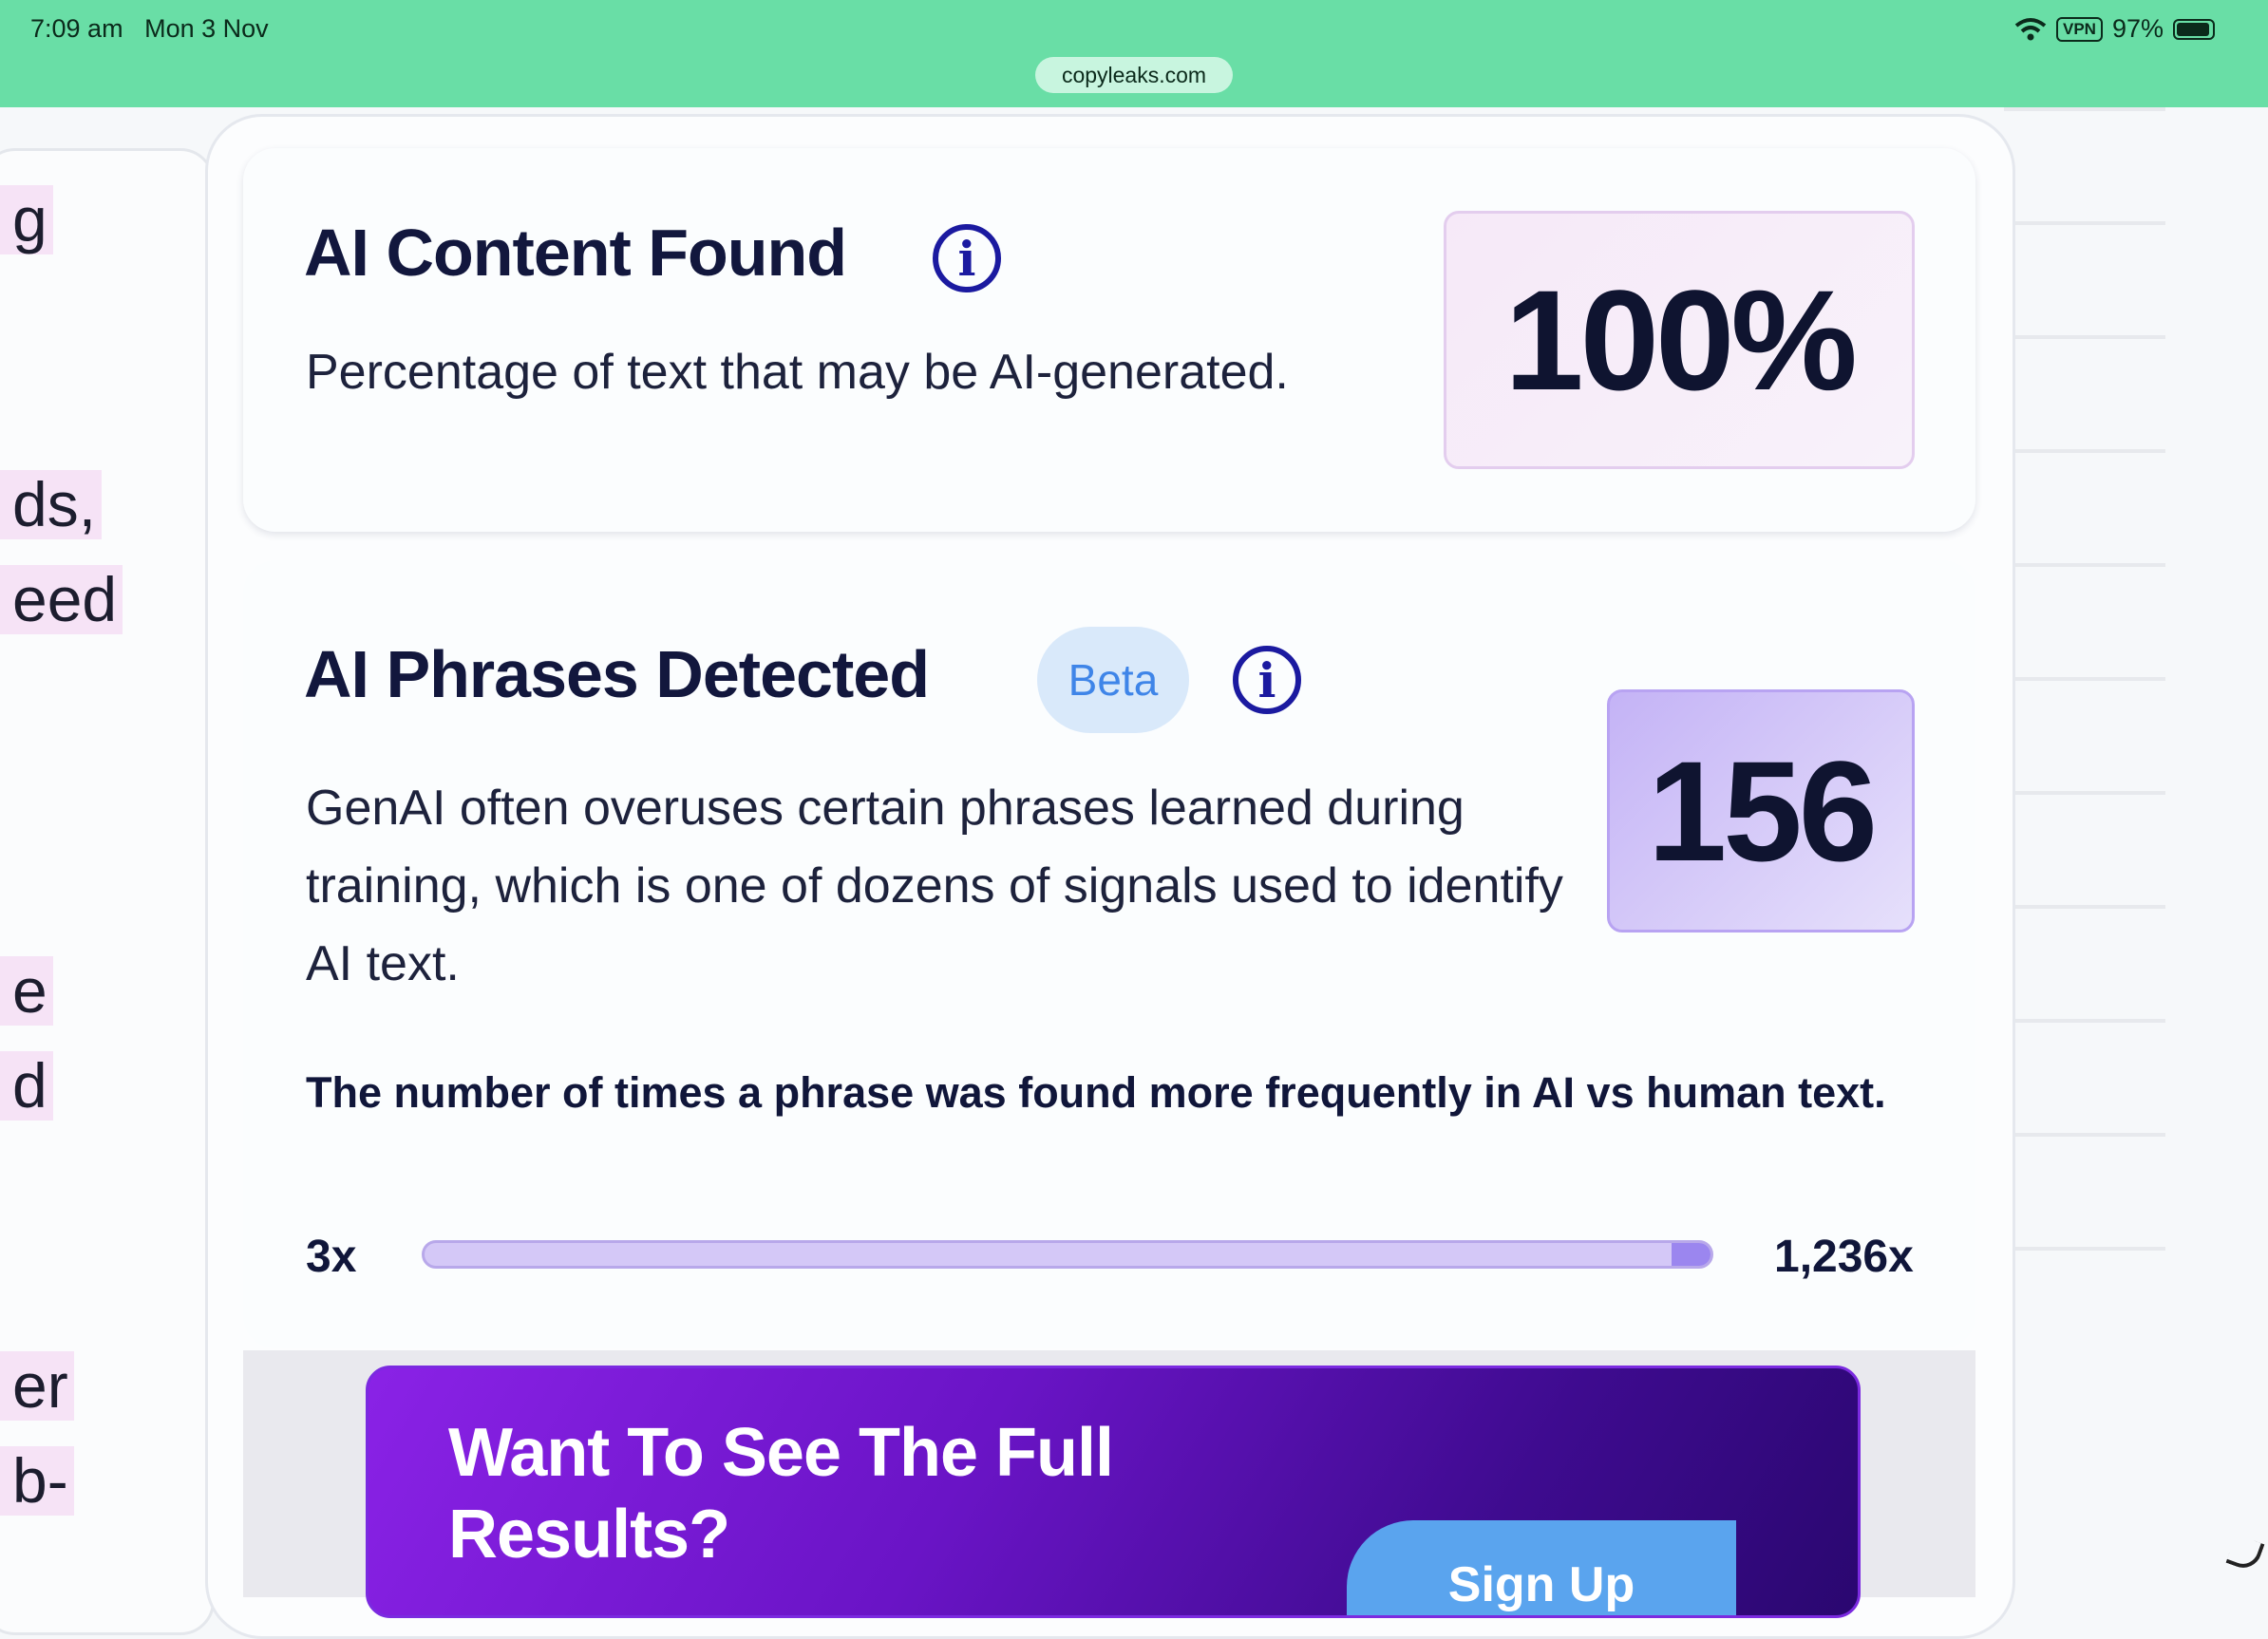 The width and height of the screenshot is (2268, 1639). What do you see at coordinates (37, 1481) in the screenshot?
I see `highlighted-fragment: b-` at bounding box center [37, 1481].